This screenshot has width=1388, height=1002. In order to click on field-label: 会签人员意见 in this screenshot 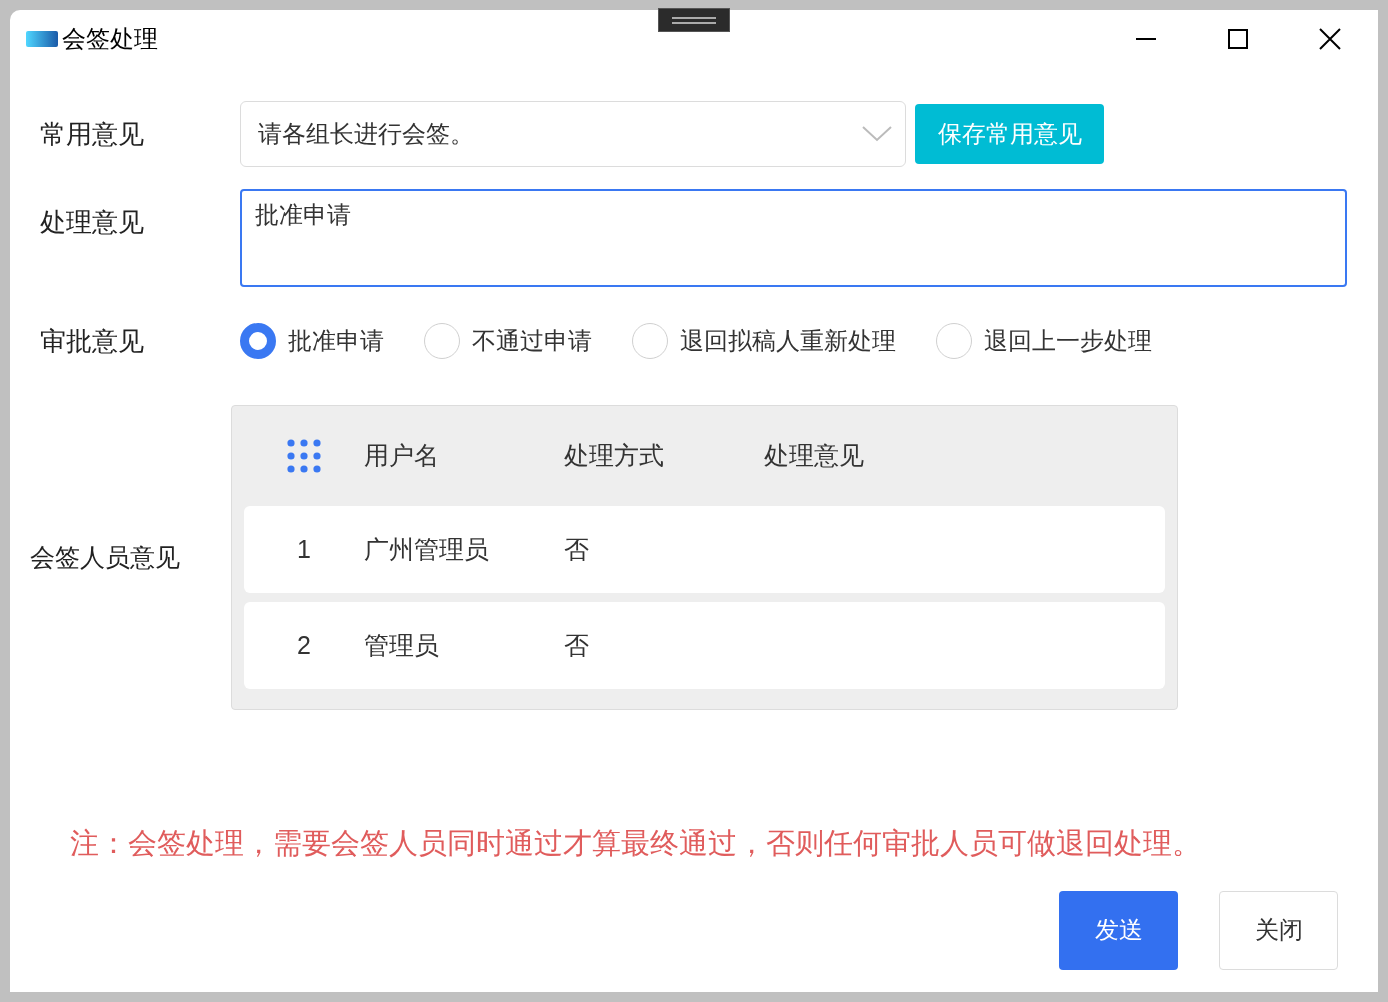, I will do `click(105, 557)`.